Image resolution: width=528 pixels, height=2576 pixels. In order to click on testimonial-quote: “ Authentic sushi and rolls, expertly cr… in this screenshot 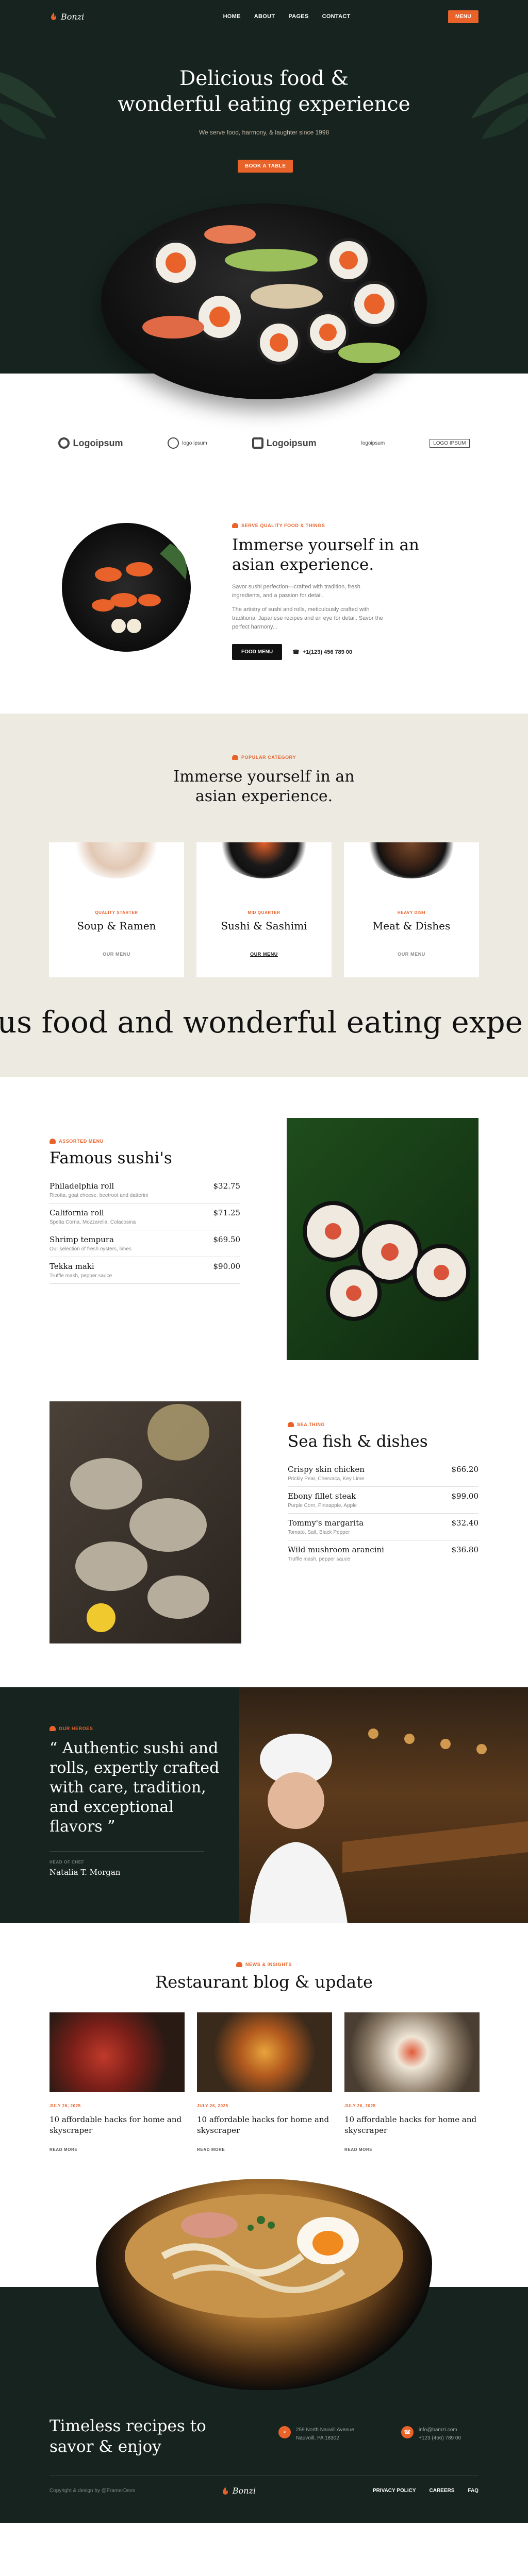, I will do `click(135, 1787)`.